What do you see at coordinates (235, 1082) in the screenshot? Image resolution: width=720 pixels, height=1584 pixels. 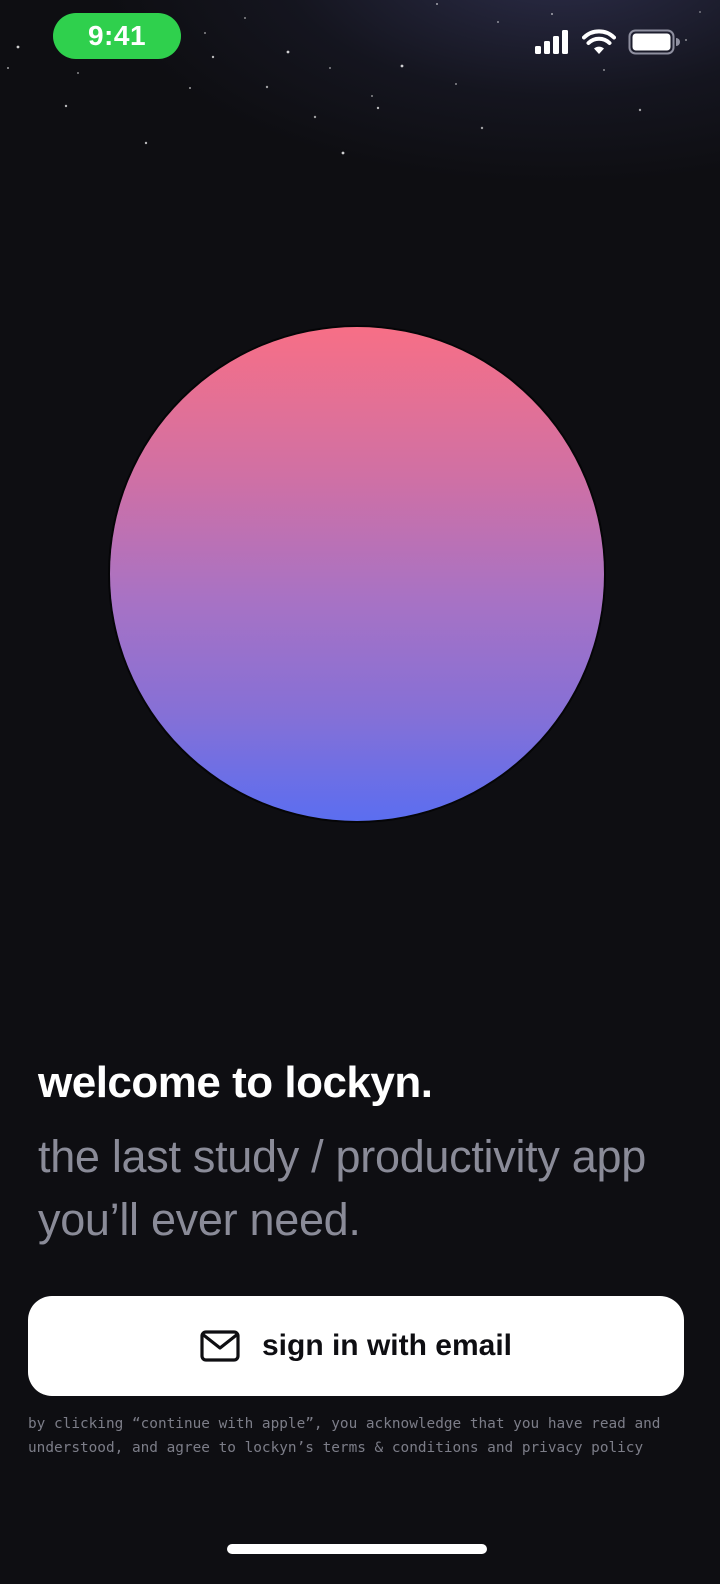 I see `welcome-headline: welcome to lockyn.` at bounding box center [235, 1082].